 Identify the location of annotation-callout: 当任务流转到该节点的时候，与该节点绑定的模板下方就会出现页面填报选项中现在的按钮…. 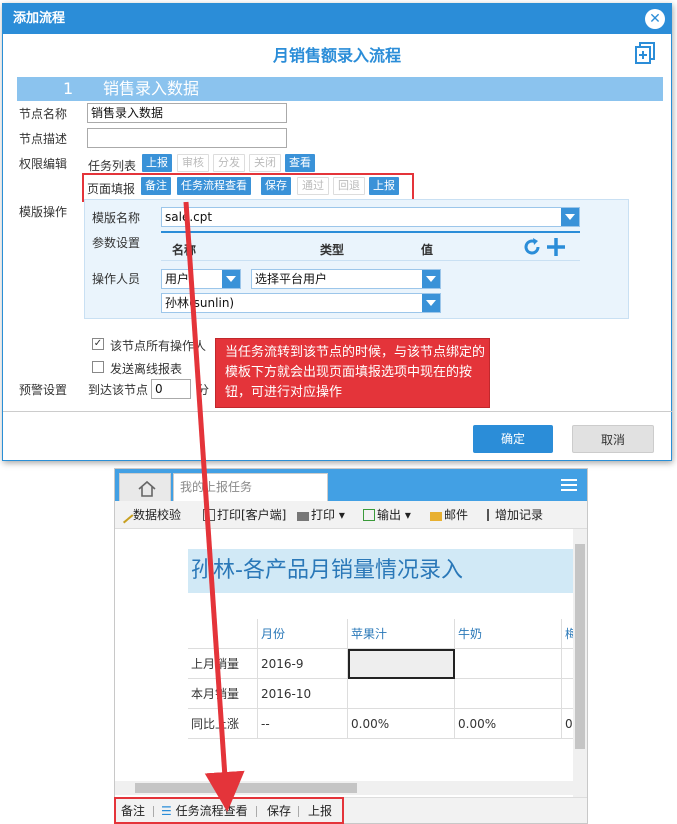
(352, 373).